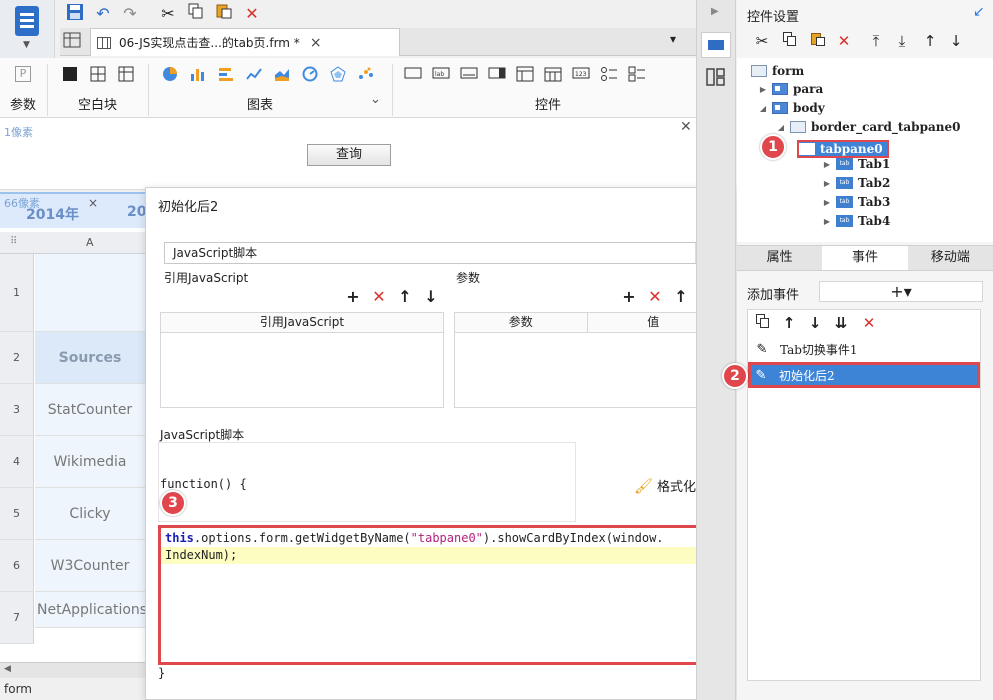 The width and height of the screenshot is (993, 700). Describe the element at coordinates (17, 618) in the screenshot. I see `row-header: 7` at that location.